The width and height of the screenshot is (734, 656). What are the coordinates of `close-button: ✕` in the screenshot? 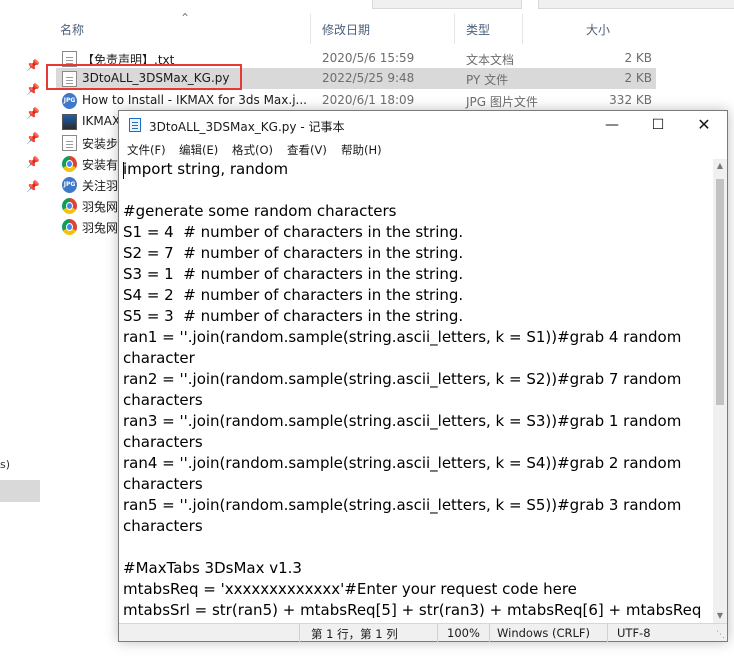 It's located at (704, 125).